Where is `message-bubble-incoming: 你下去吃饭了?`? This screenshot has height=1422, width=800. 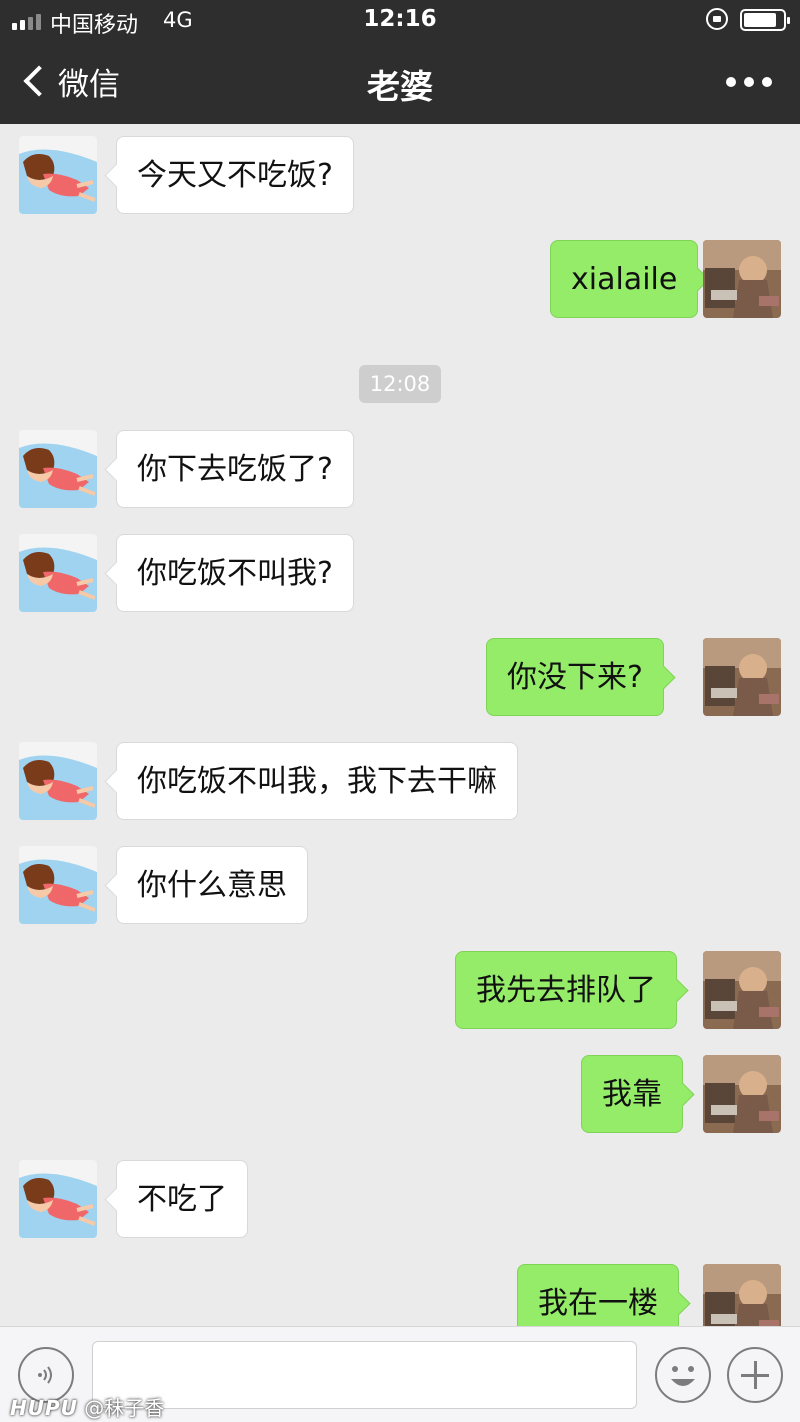 message-bubble-incoming: 你下去吃饭了? is located at coordinates (235, 469).